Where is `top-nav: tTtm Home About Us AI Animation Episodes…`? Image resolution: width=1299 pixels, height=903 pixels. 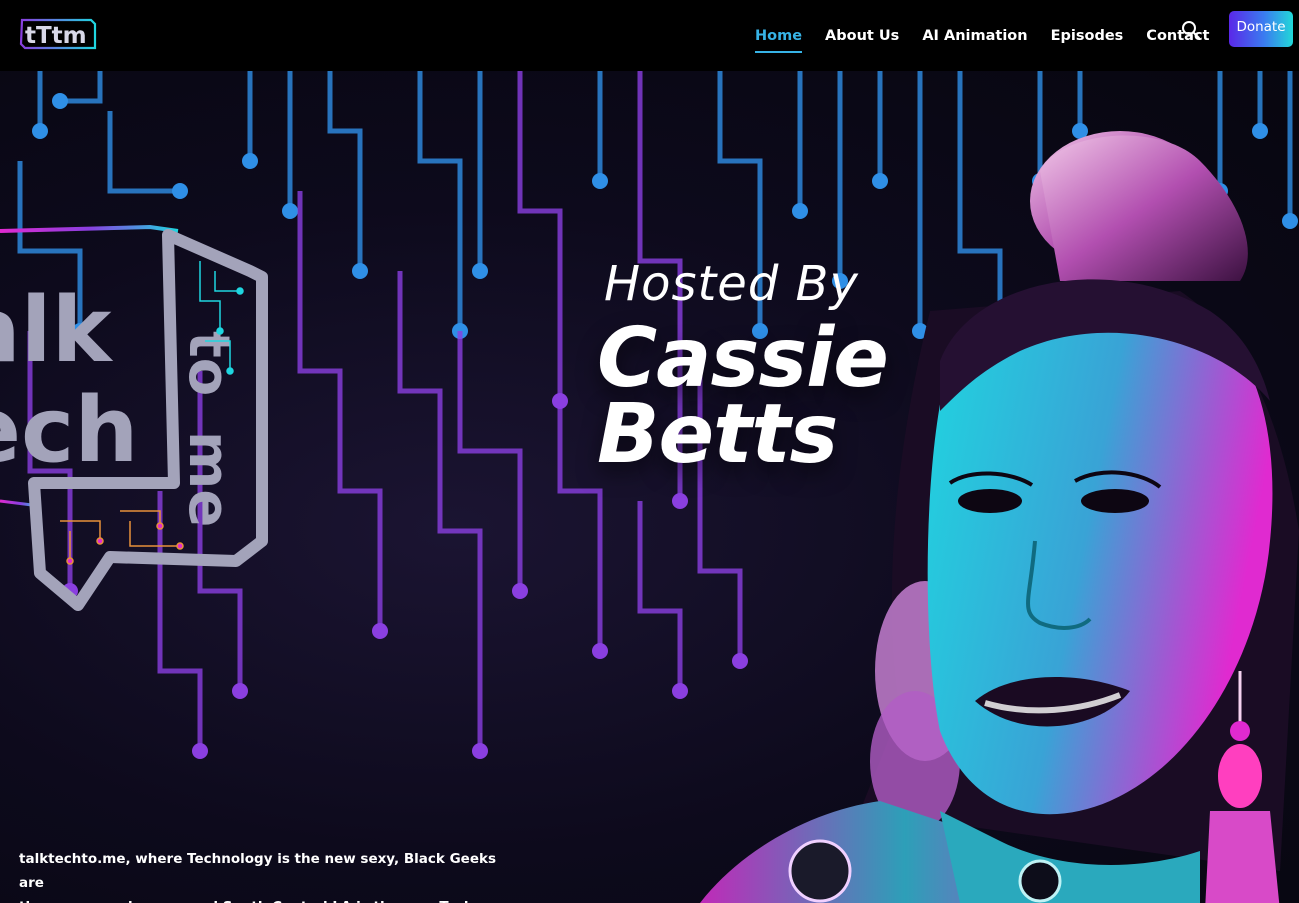 top-nav: tTtm Home About Us AI Animation Episodes… is located at coordinates (649, 35).